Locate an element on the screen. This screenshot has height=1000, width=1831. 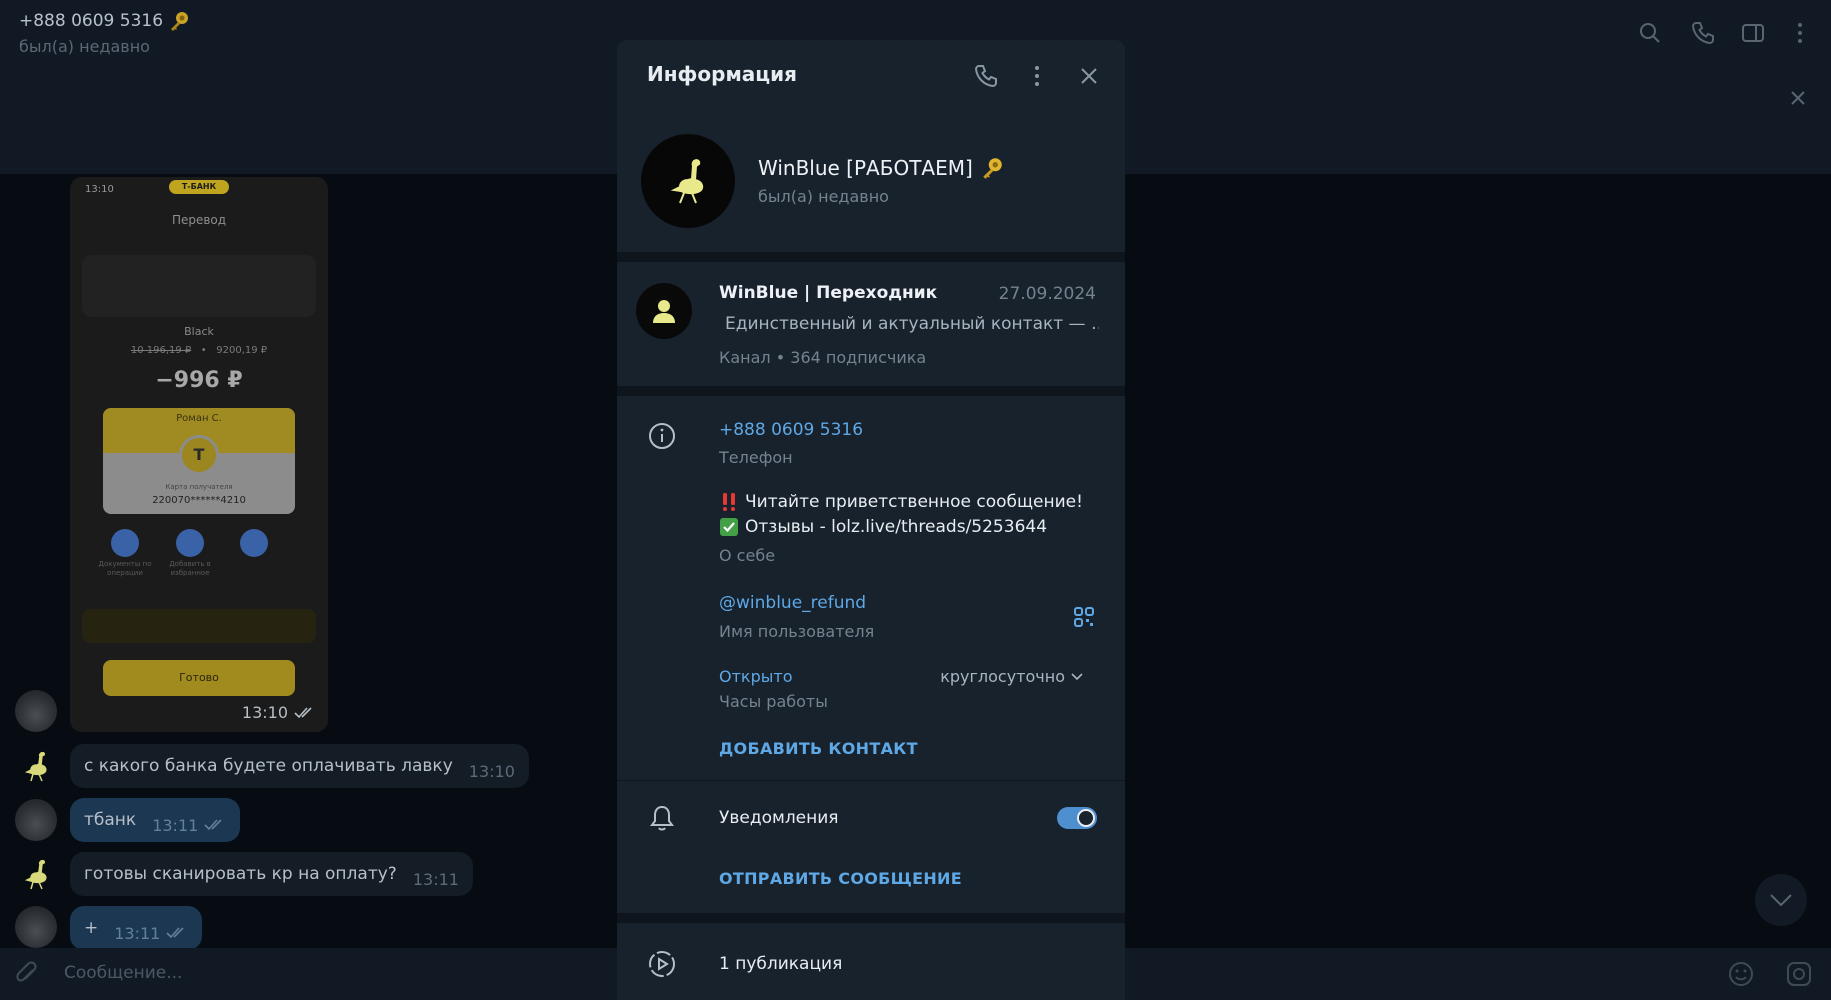
profile-status: был(а) недавно is located at coordinates (823, 196).